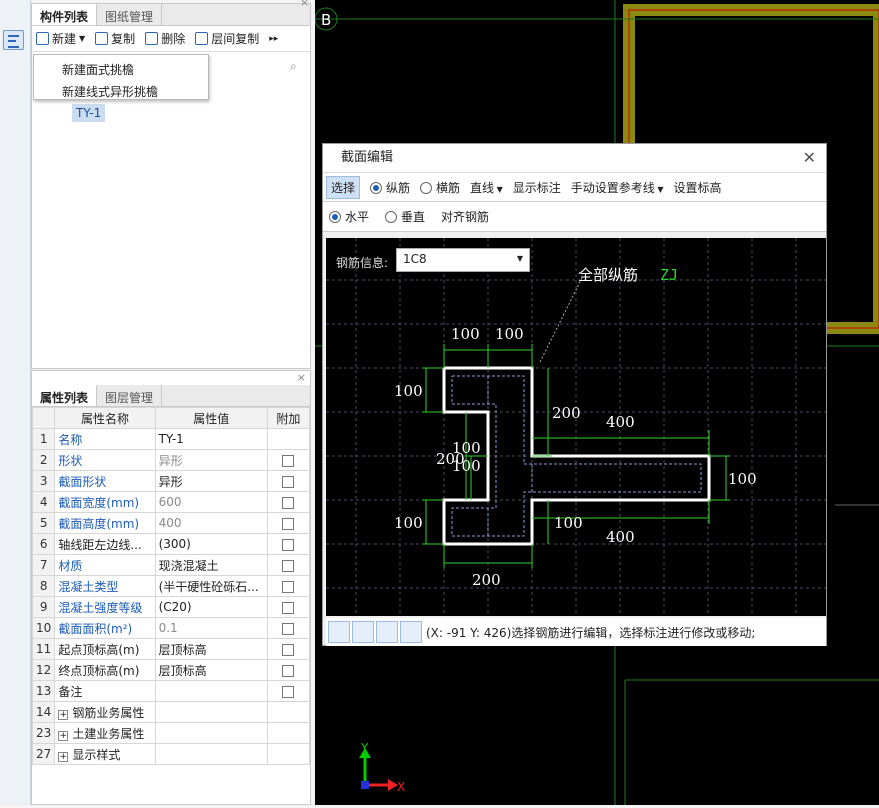 This screenshot has height=808, width=879. I want to click on manual-reference-dropdown: 手动设置参考线 ▼, so click(617, 187).